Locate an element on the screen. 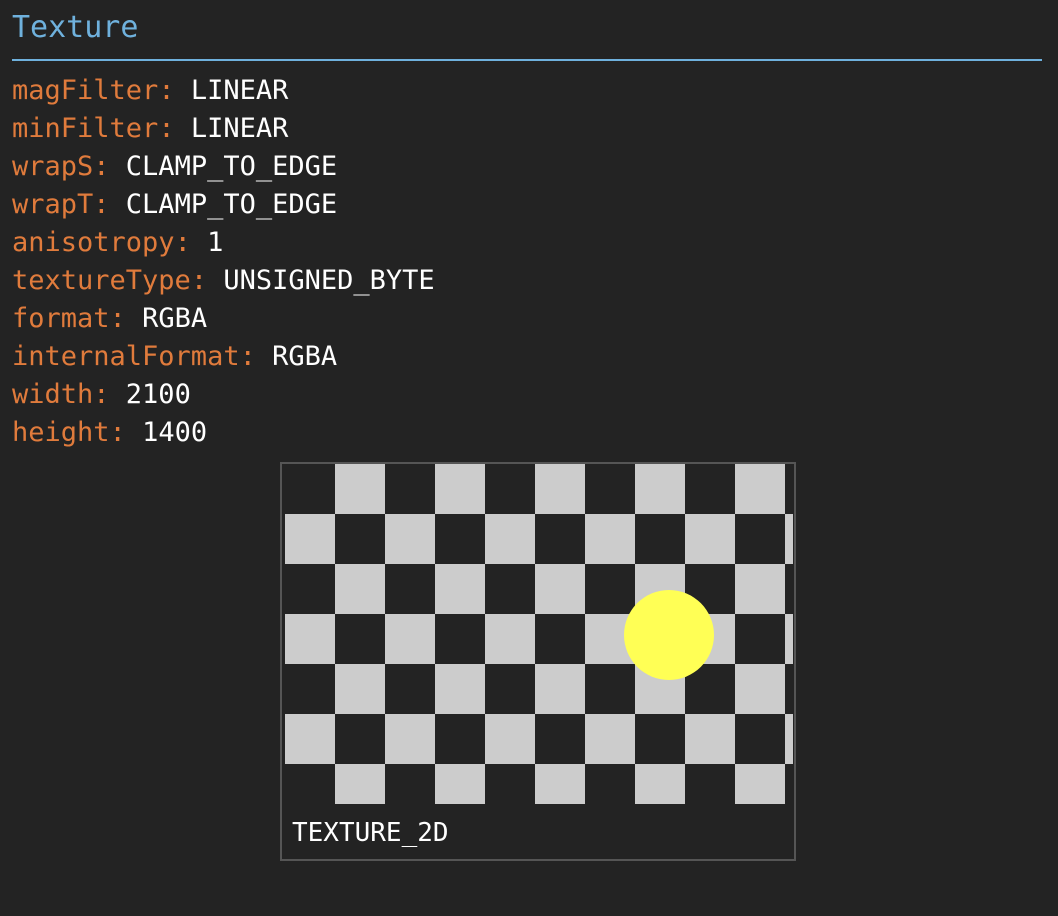 The image size is (1058, 916). property-row-magfilter: magFilter: LINEAR is located at coordinates (150, 90).